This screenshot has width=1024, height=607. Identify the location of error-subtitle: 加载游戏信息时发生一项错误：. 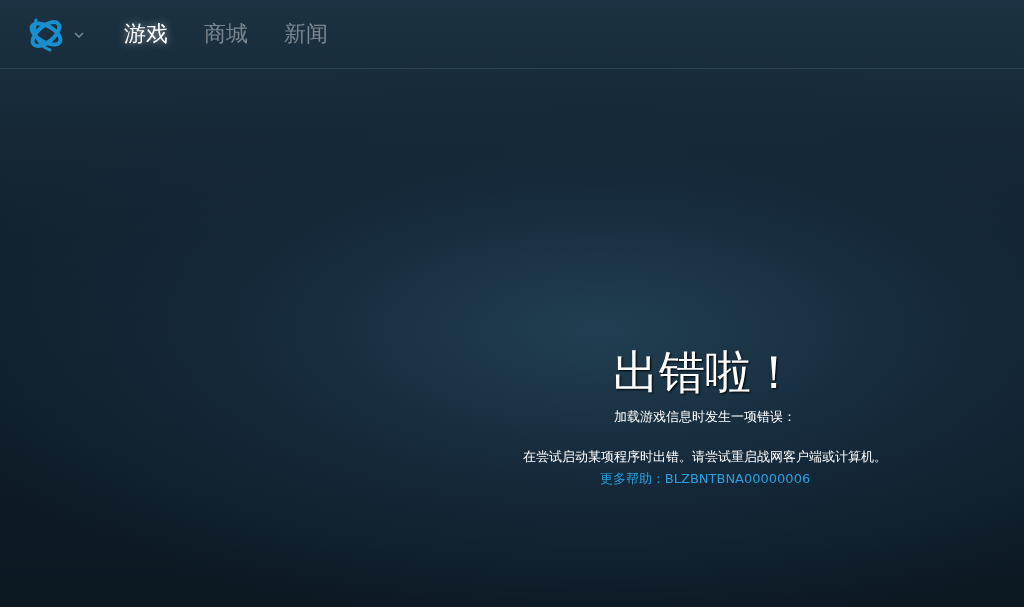
(705, 417).